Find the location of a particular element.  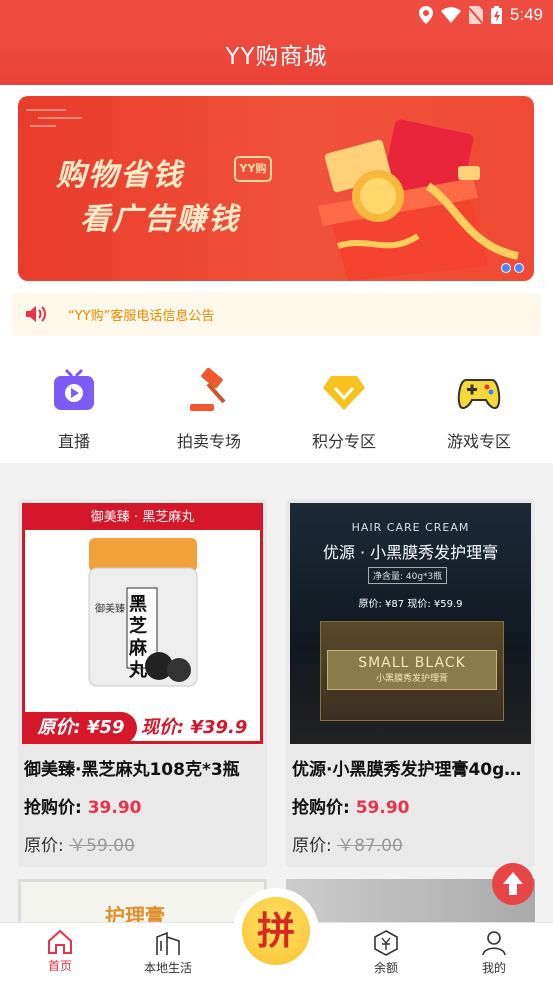

image-title: 优源 · 小黑膜秀发护理膏 is located at coordinates (410, 552).